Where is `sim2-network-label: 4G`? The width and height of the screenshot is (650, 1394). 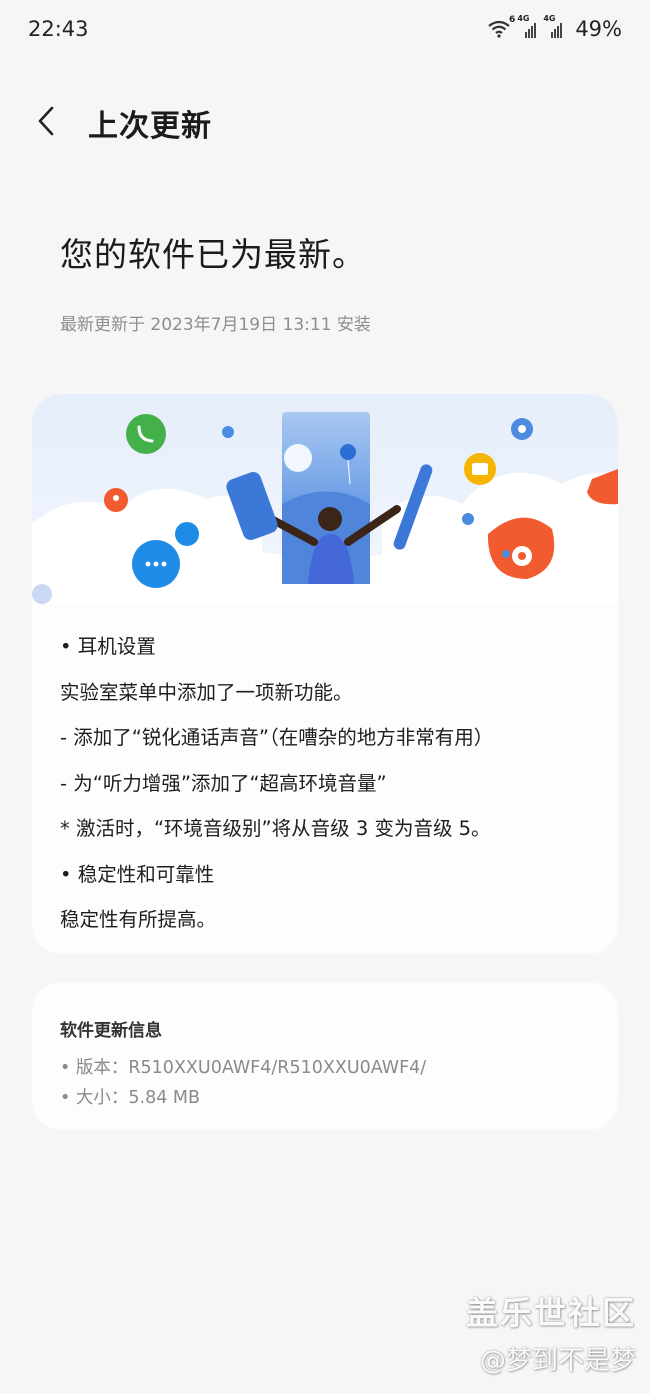 sim2-network-label: 4G is located at coordinates (549, 18).